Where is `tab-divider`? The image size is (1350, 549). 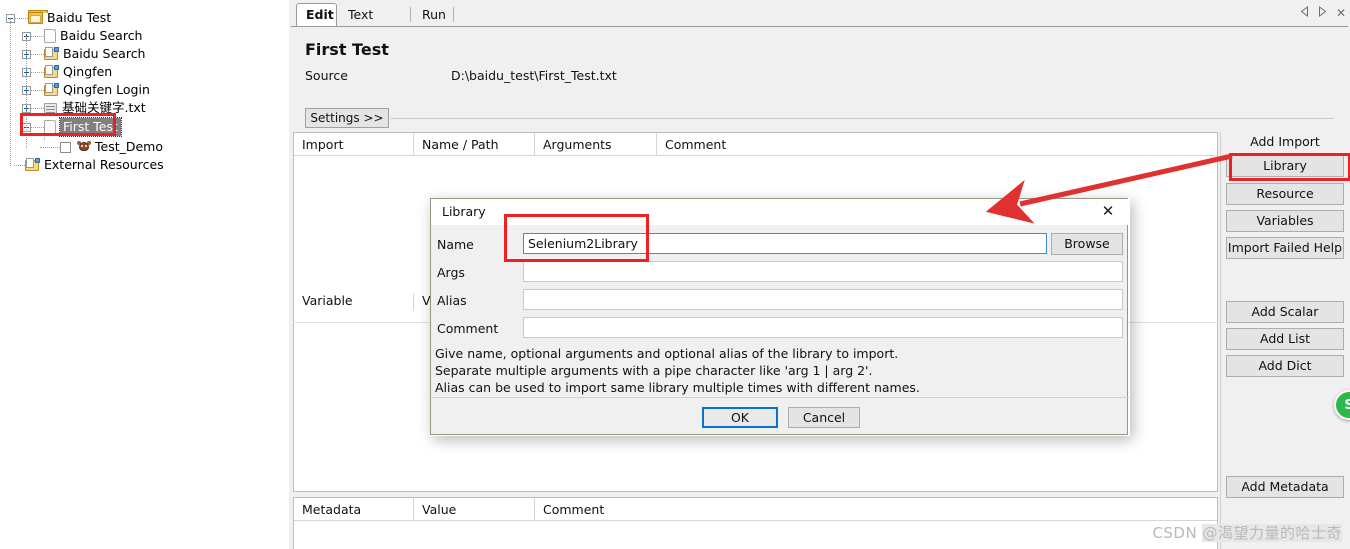
tab-divider is located at coordinates (453, 14).